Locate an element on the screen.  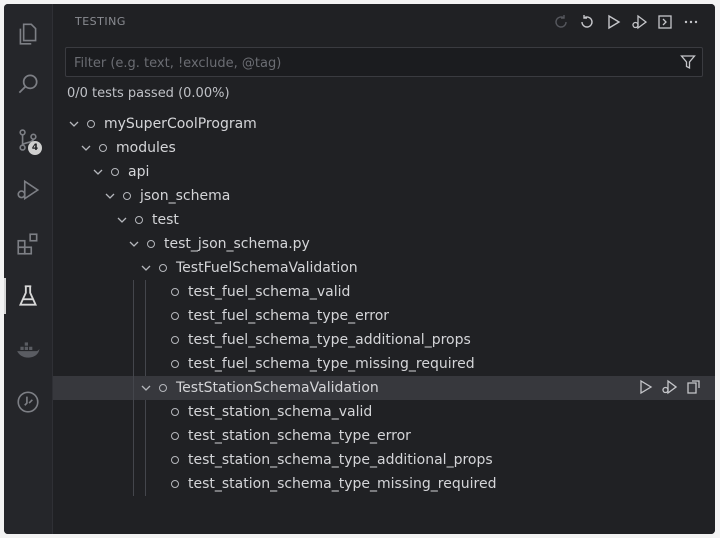
extensions-icon is located at coordinates (27, 244).